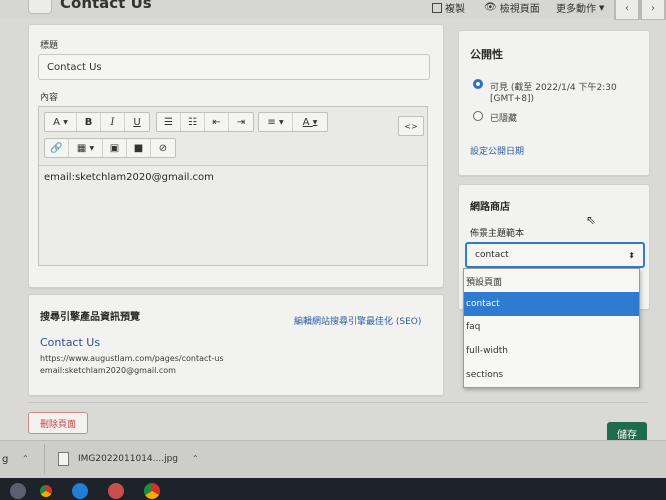 The image size is (666, 500). Describe the element at coordinates (40, 7) in the screenshot. I see `back-button` at that location.